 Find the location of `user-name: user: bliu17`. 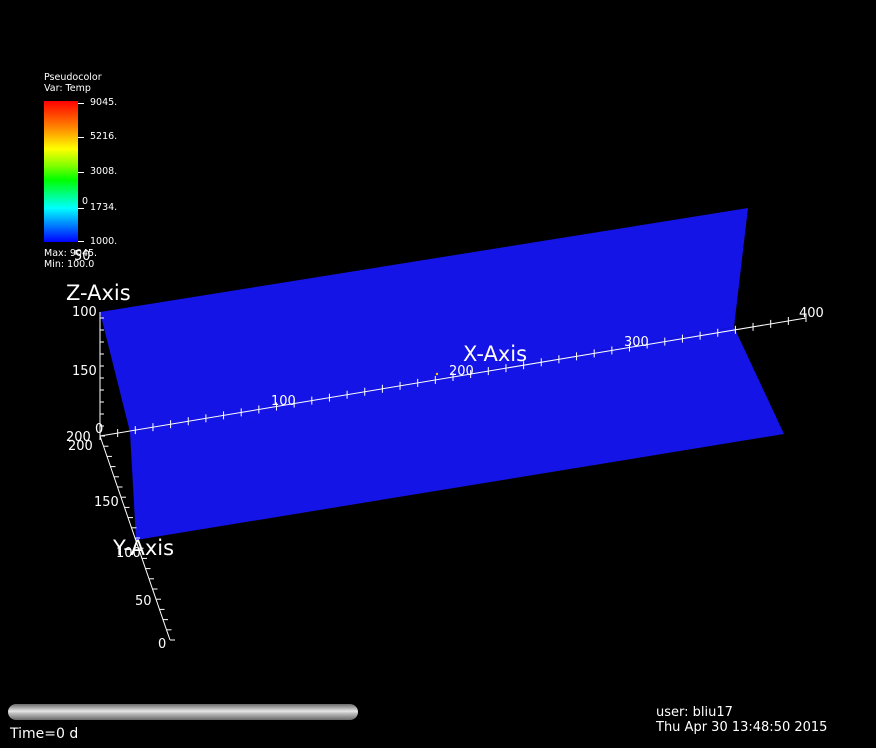

user-name: user: bliu17 is located at coordinates (694, 712).